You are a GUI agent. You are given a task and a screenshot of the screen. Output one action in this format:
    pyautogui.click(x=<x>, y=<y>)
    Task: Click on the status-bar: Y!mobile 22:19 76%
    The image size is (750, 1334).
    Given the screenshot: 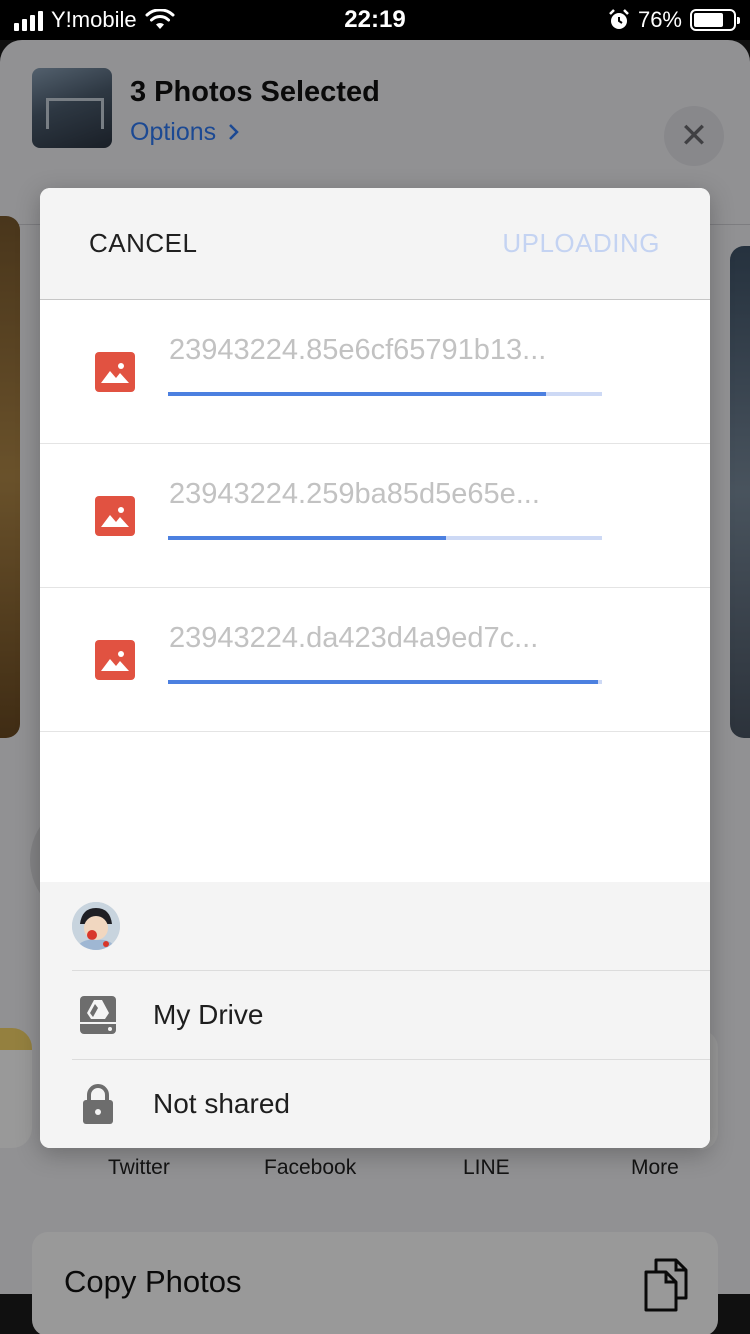 What is the action you would take?
    pyautogui.click(x=375, y=20)
    